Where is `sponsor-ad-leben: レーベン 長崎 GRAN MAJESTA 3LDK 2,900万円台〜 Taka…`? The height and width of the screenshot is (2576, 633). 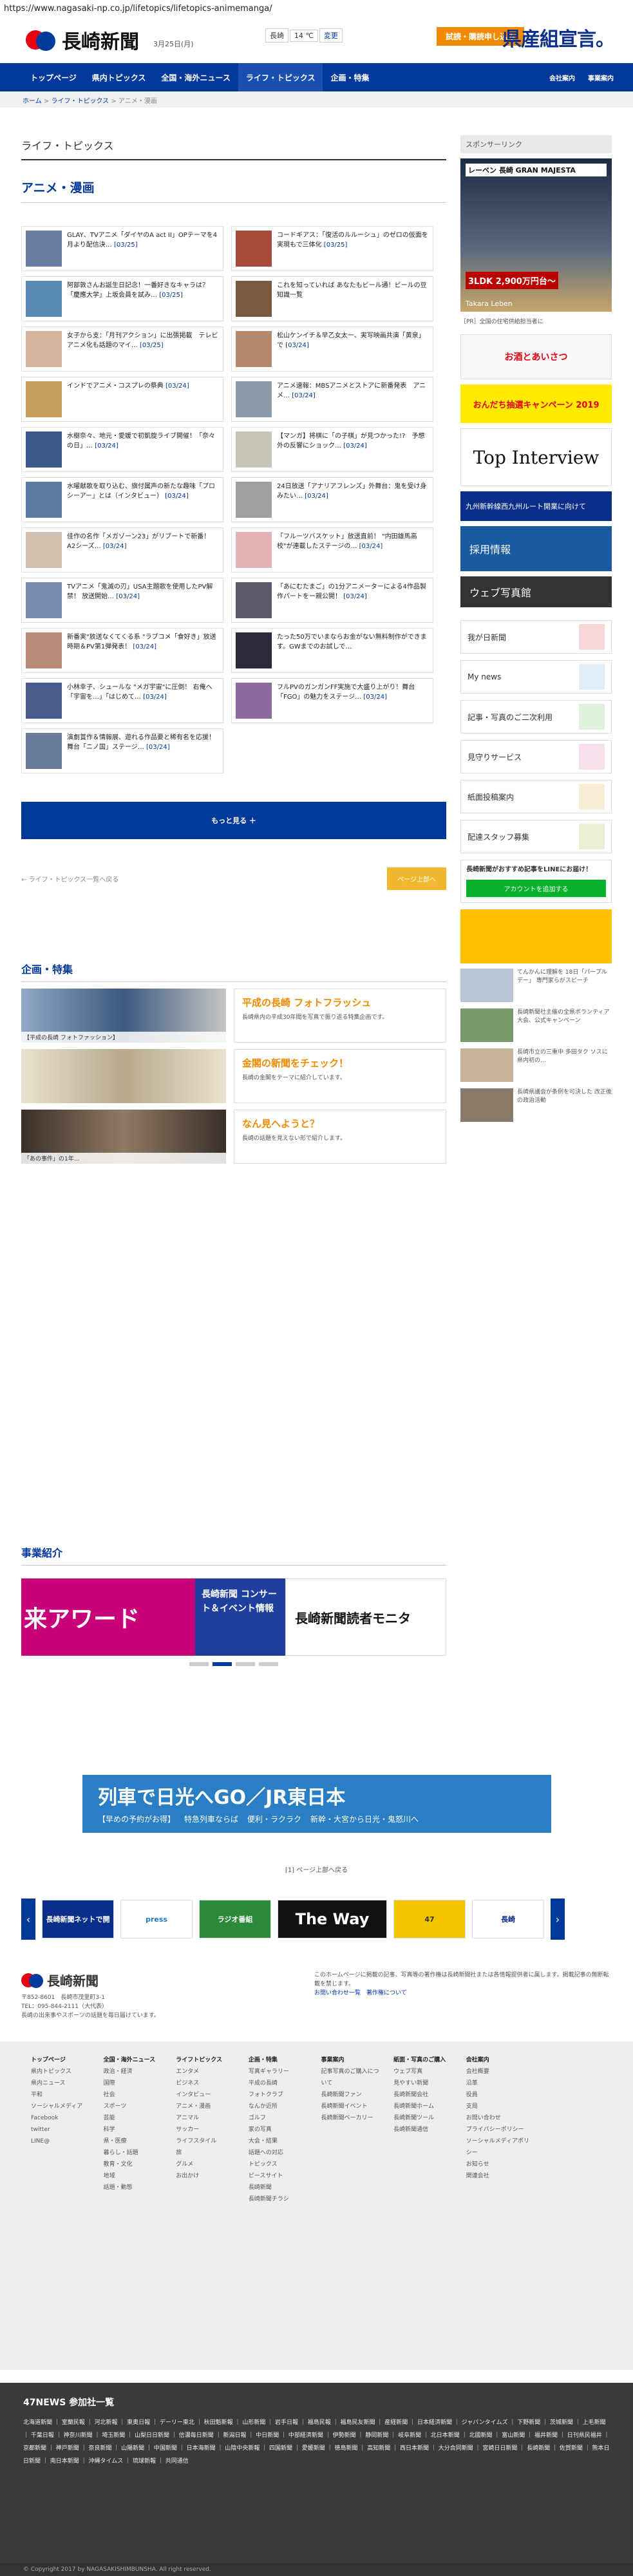 sponsor-ad-leben: レーベン 長崎 GRAN MAJESTA 3LDK 2,900万円台〜 Taka… is located at coordinates (536, 235).